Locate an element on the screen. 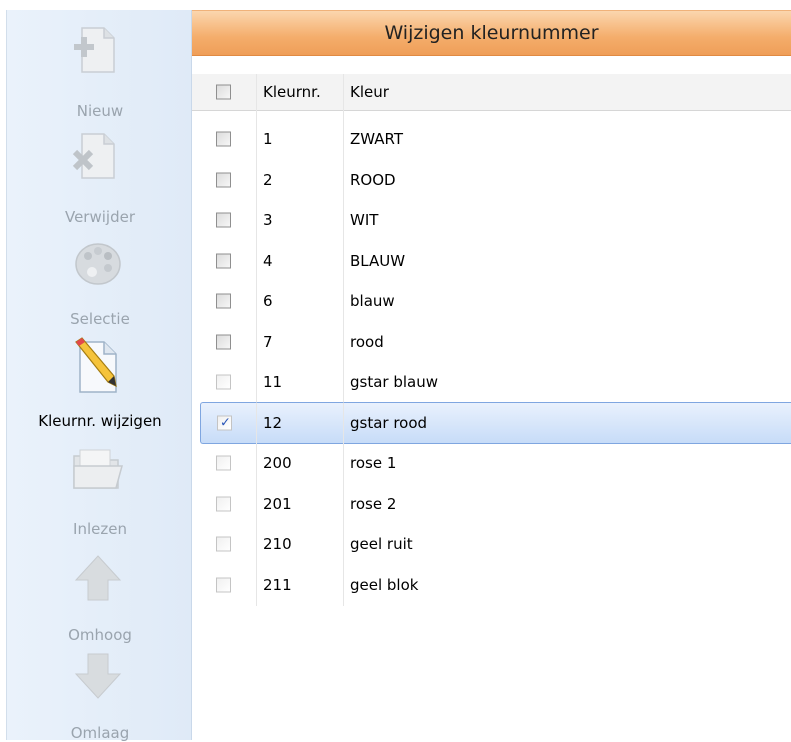  new-button: Nieuw is located at coordinates (100, 74).